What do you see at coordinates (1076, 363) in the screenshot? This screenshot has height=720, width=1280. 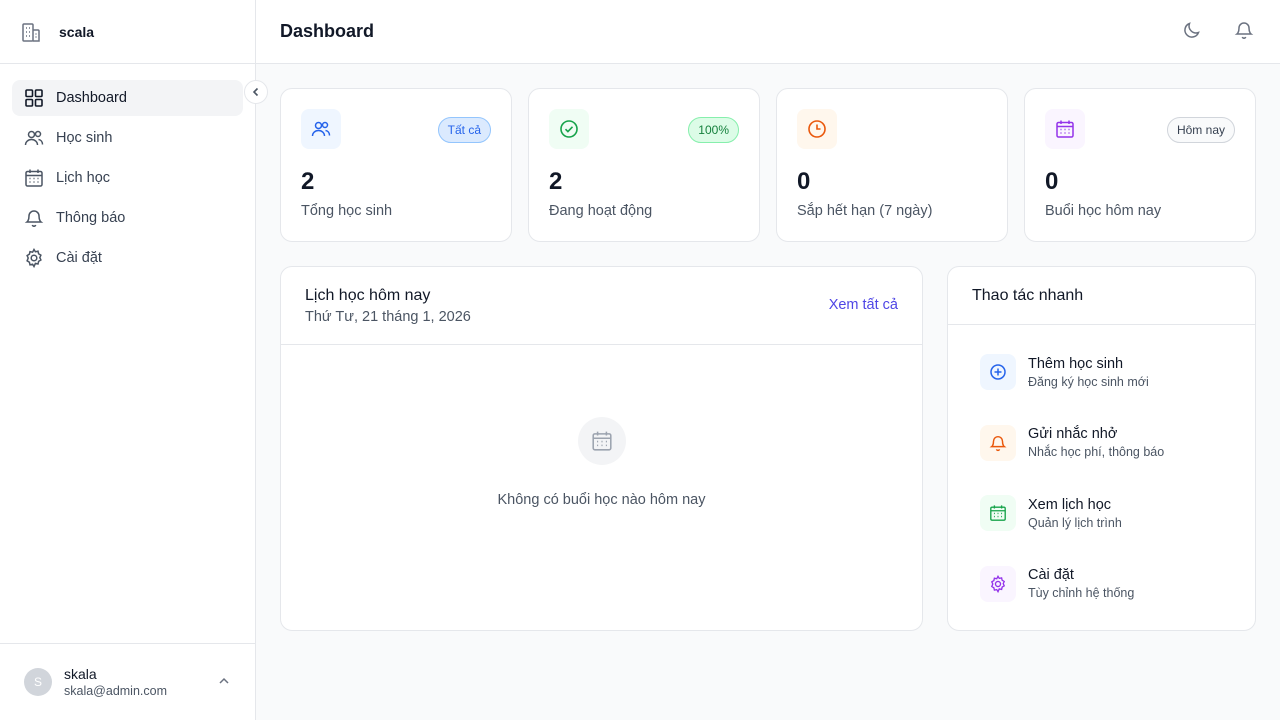 I see `quick-action-title: Thêm học sinh` at bounding box center [1076, 363].